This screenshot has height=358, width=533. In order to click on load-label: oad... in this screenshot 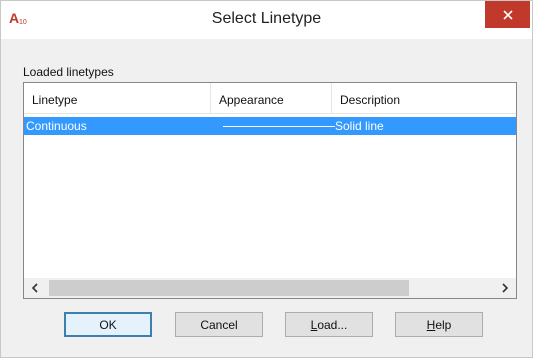, I will do `click(332, 324)`.